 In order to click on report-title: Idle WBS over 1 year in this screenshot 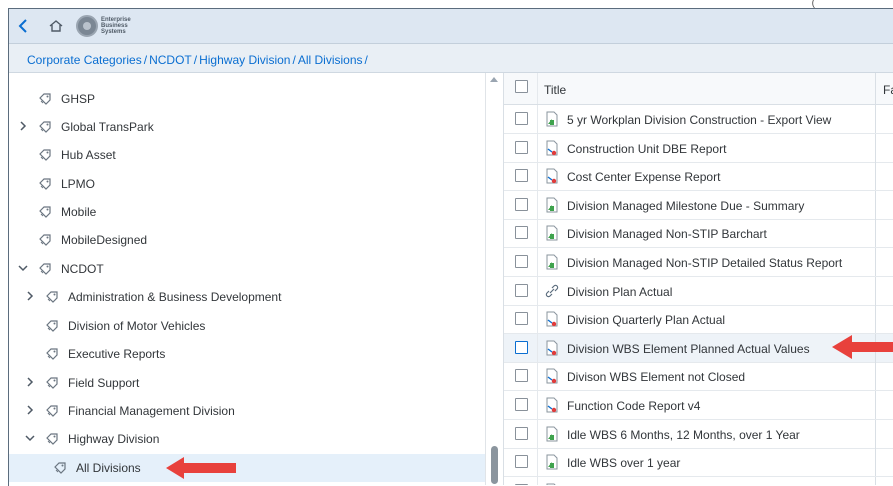, I will do `click(623, 463)`.